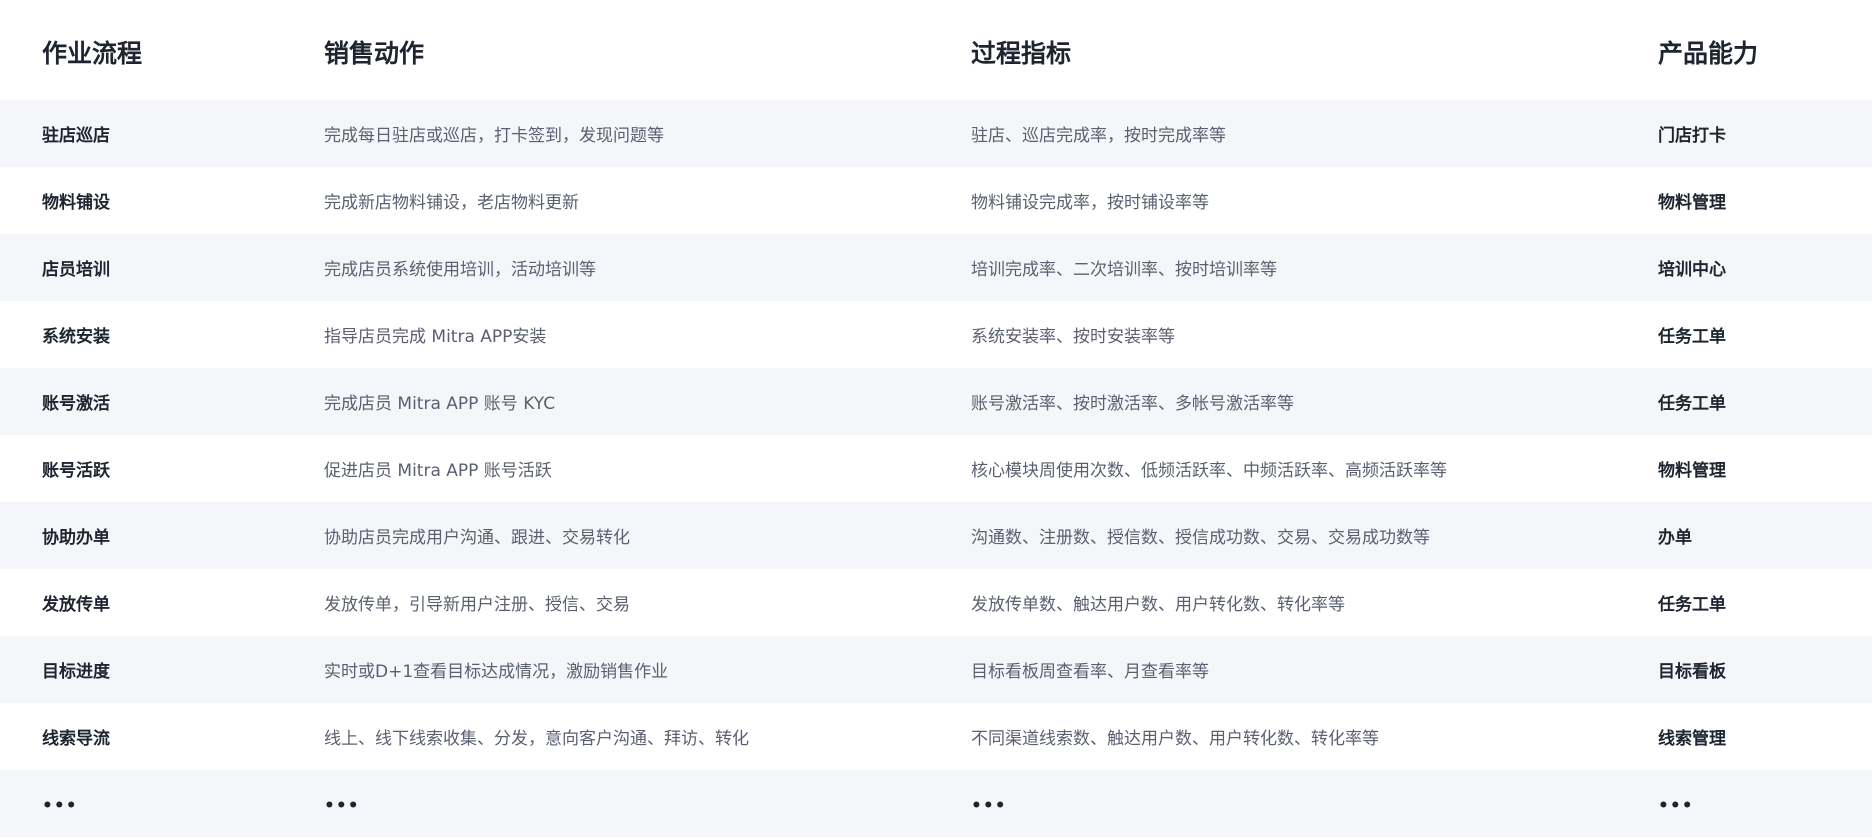 The width and height of the screenshot is (1872, 839). I want to click on header-metric: 过程指标, so click(1021, 53).